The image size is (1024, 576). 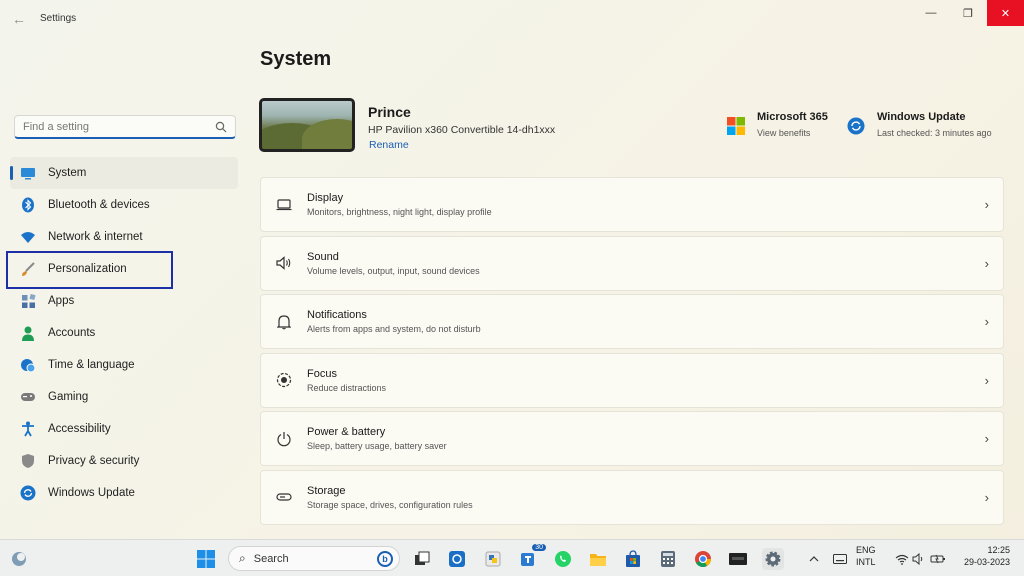 I want to click on sidebar-item-accounts: Accounts, so click(x=124, y=333).